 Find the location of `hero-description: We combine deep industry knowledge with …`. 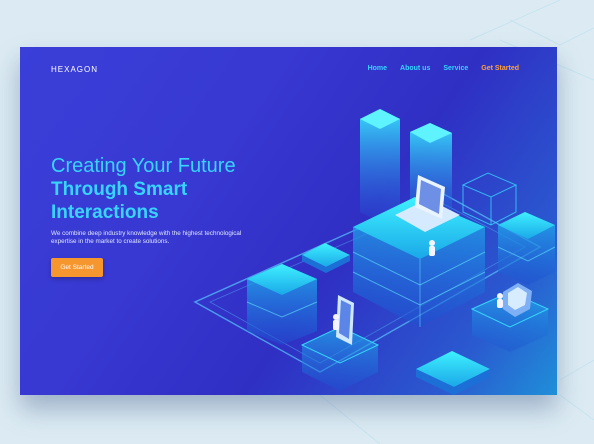

hero-description: We combine deep industry knowledge with … is located at coordinates (146, 237).